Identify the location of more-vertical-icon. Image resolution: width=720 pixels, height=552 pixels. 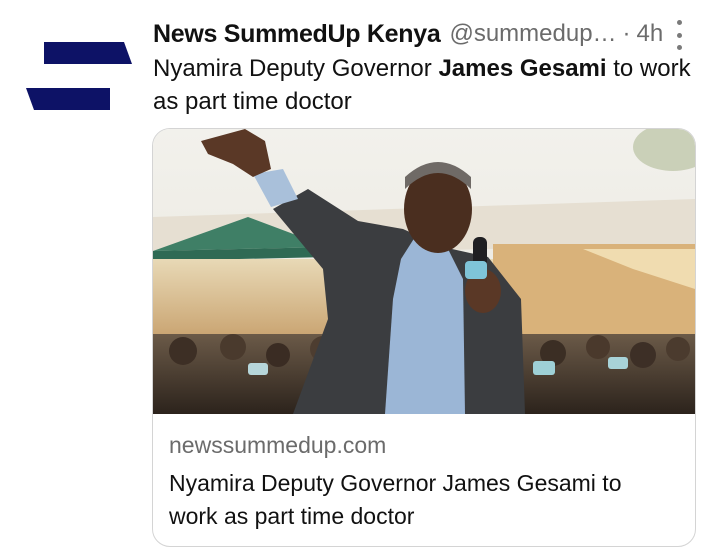
(679, 22).